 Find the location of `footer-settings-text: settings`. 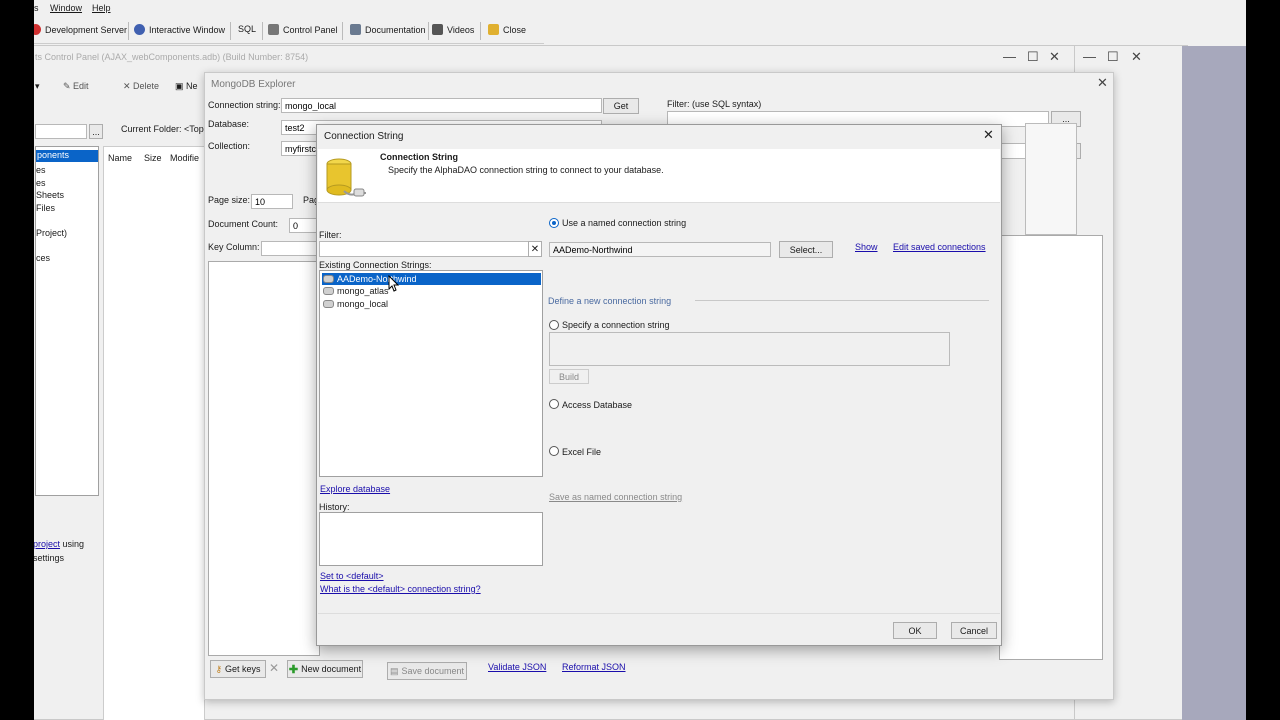

footer-settings-text: settings is located at coordinates (49, 558).